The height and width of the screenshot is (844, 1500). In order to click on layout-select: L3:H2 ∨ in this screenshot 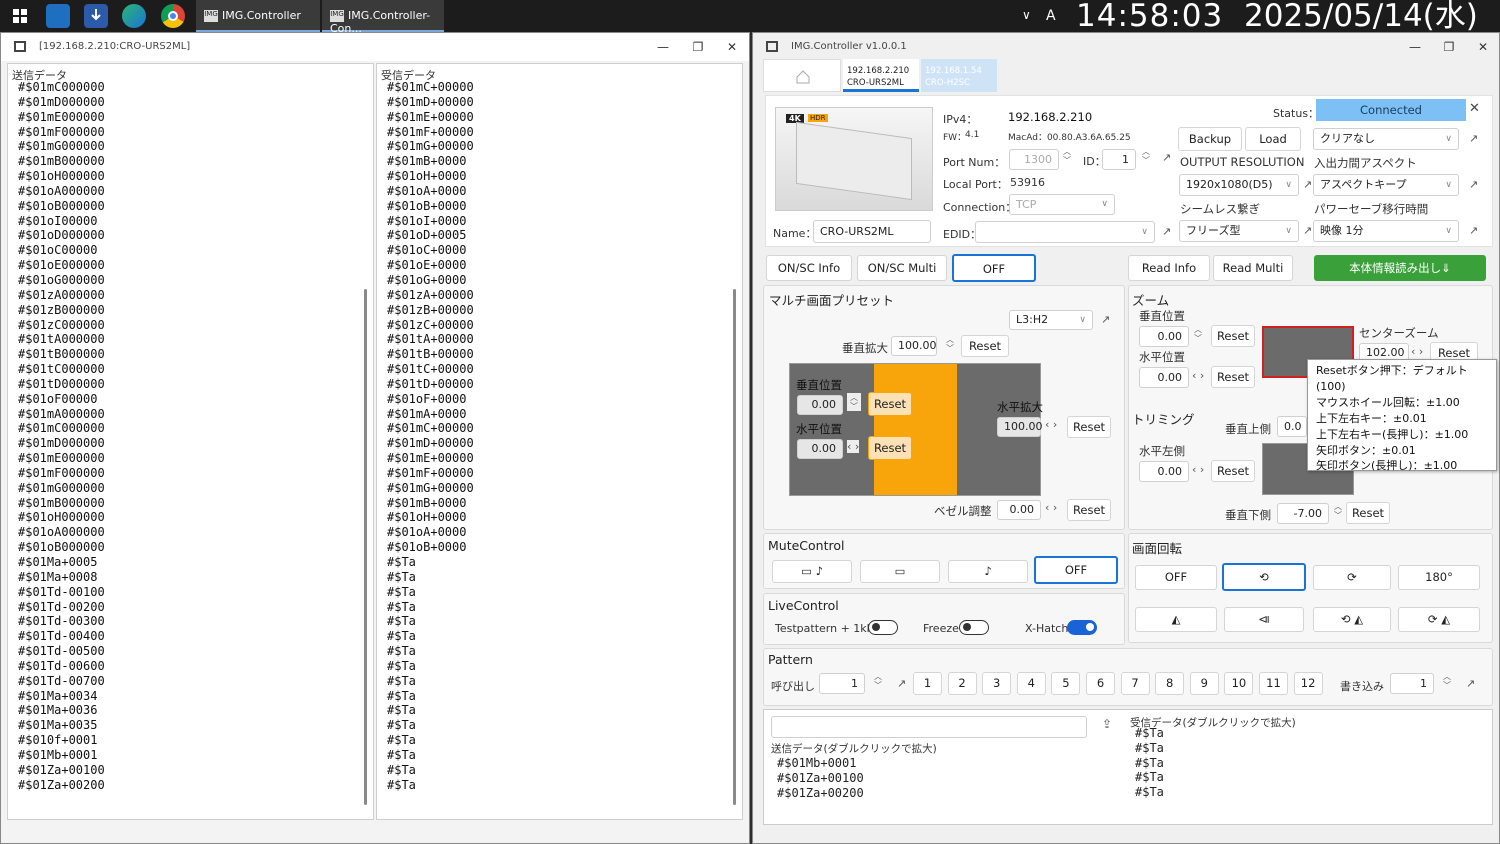, I will do `click(1051, 320)`.